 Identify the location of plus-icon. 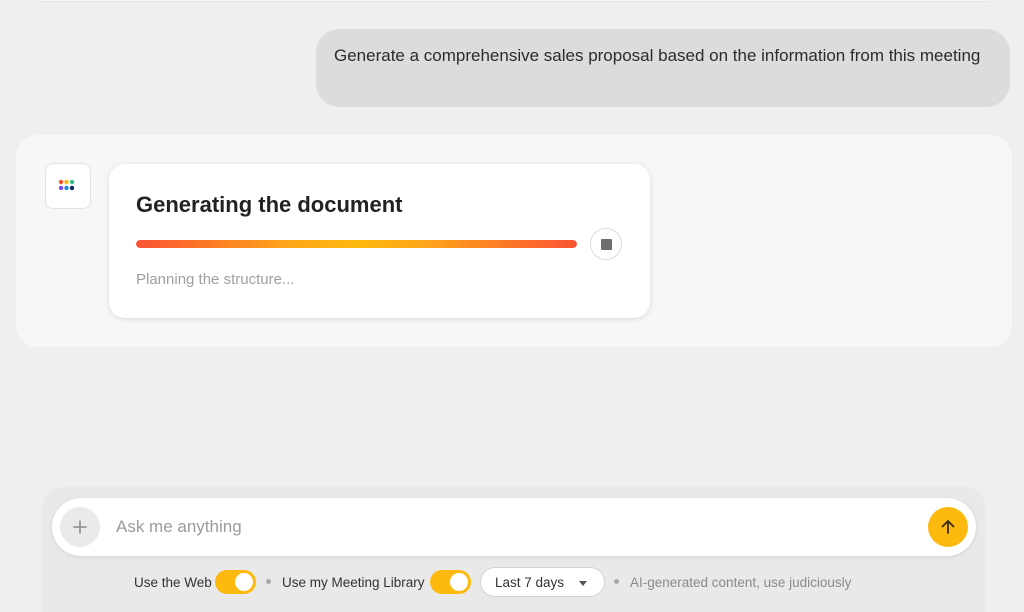
(80, 527).